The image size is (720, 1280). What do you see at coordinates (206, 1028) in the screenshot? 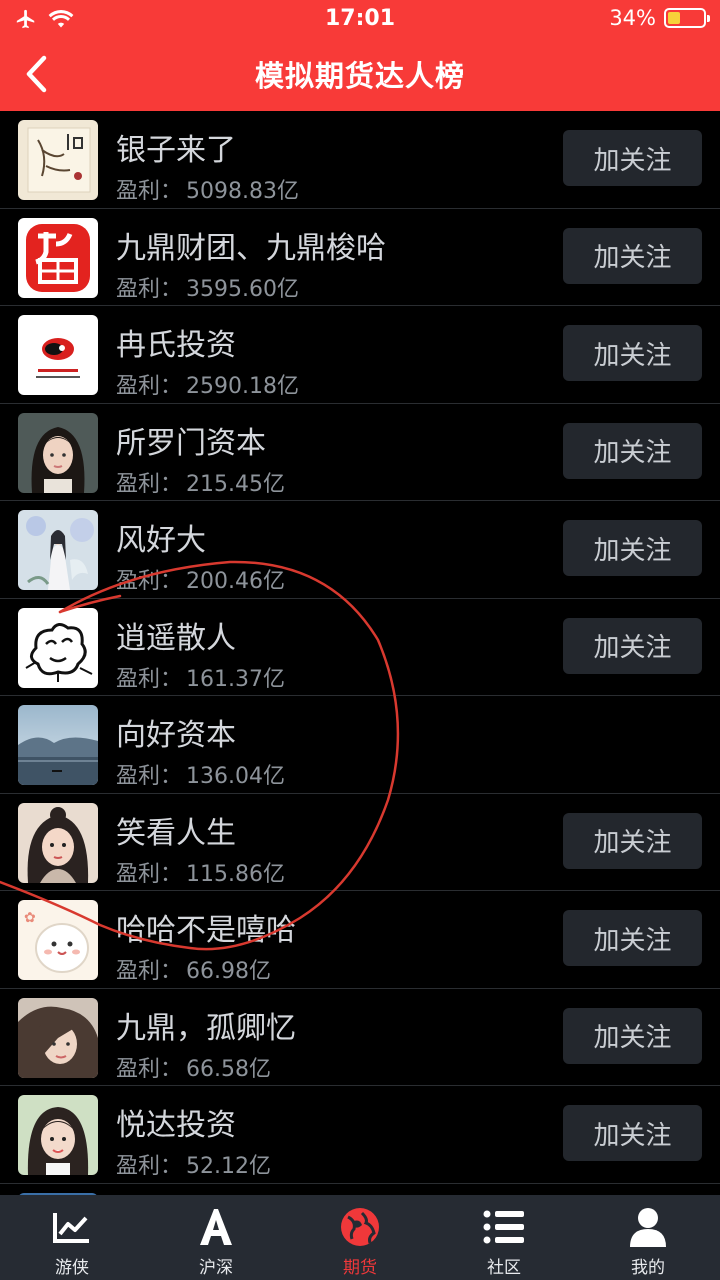
I see `user-name: 九鼎，孤卿忆` at bounding box center [206, 1028].